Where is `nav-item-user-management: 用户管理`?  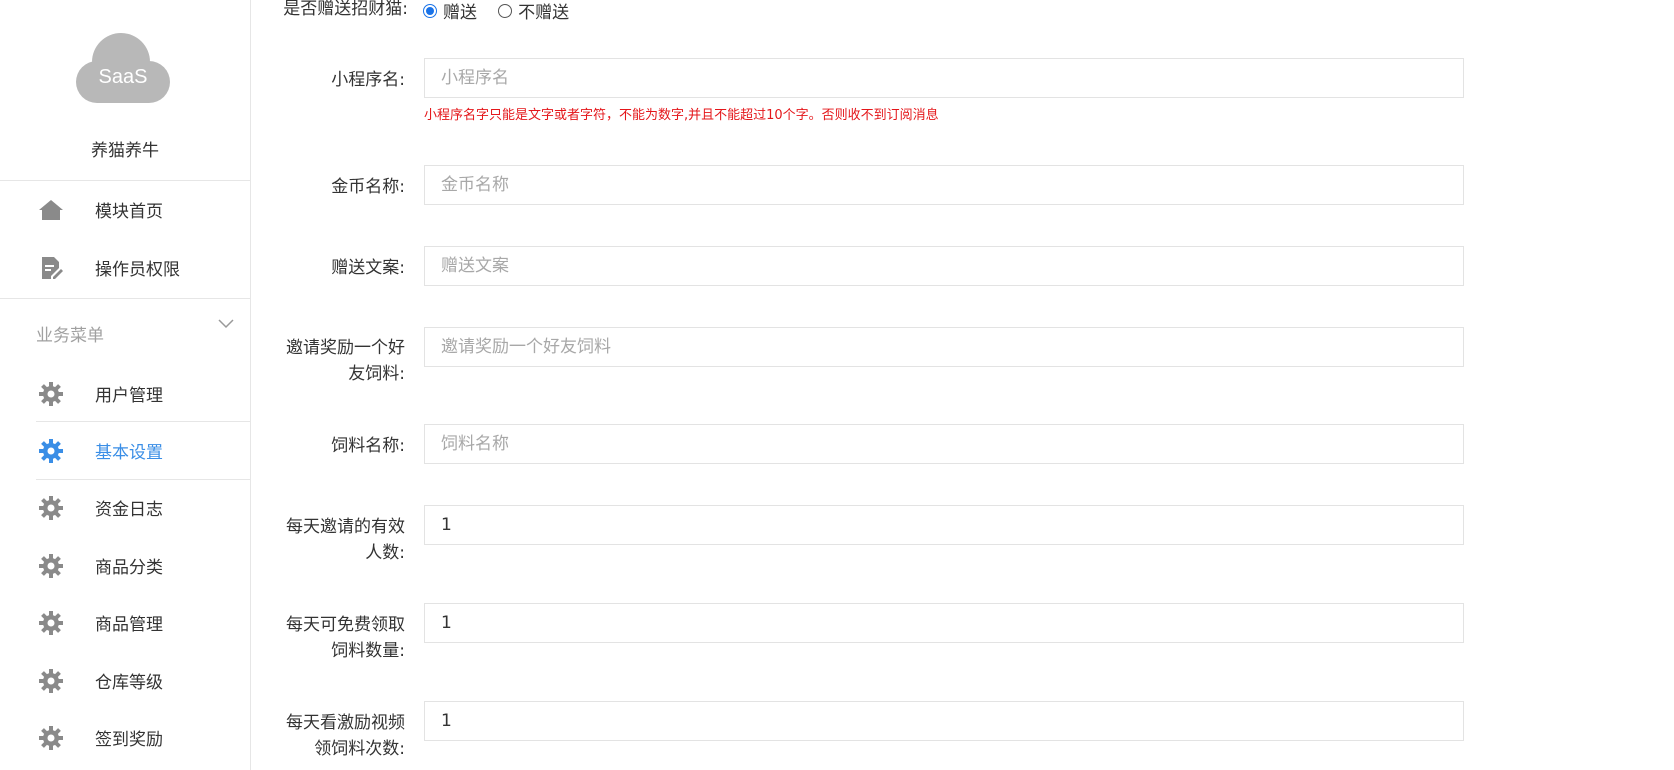 nav-item-user-management: 用户管理 is located at coordinates (125, 392).